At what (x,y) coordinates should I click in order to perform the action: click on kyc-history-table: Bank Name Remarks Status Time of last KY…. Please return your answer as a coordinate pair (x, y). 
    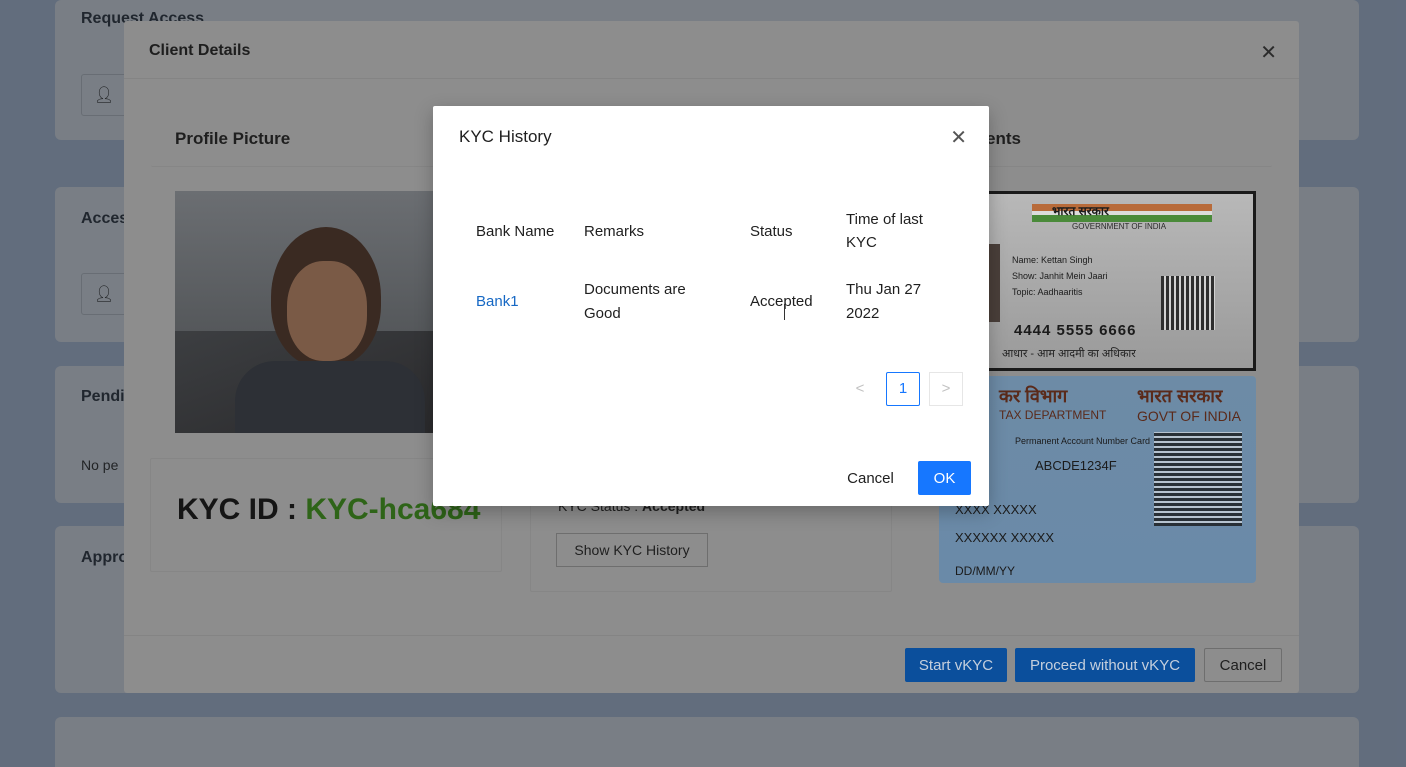
    Looking at the image, I should click on (711, 267).